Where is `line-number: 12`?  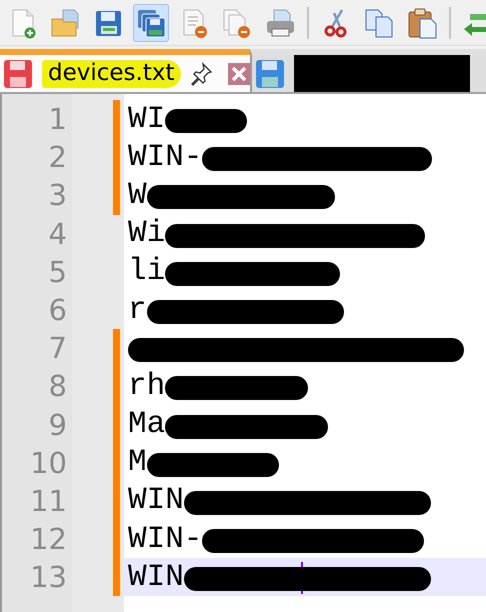
line-number: 12 is located at coordinates (48, 539).